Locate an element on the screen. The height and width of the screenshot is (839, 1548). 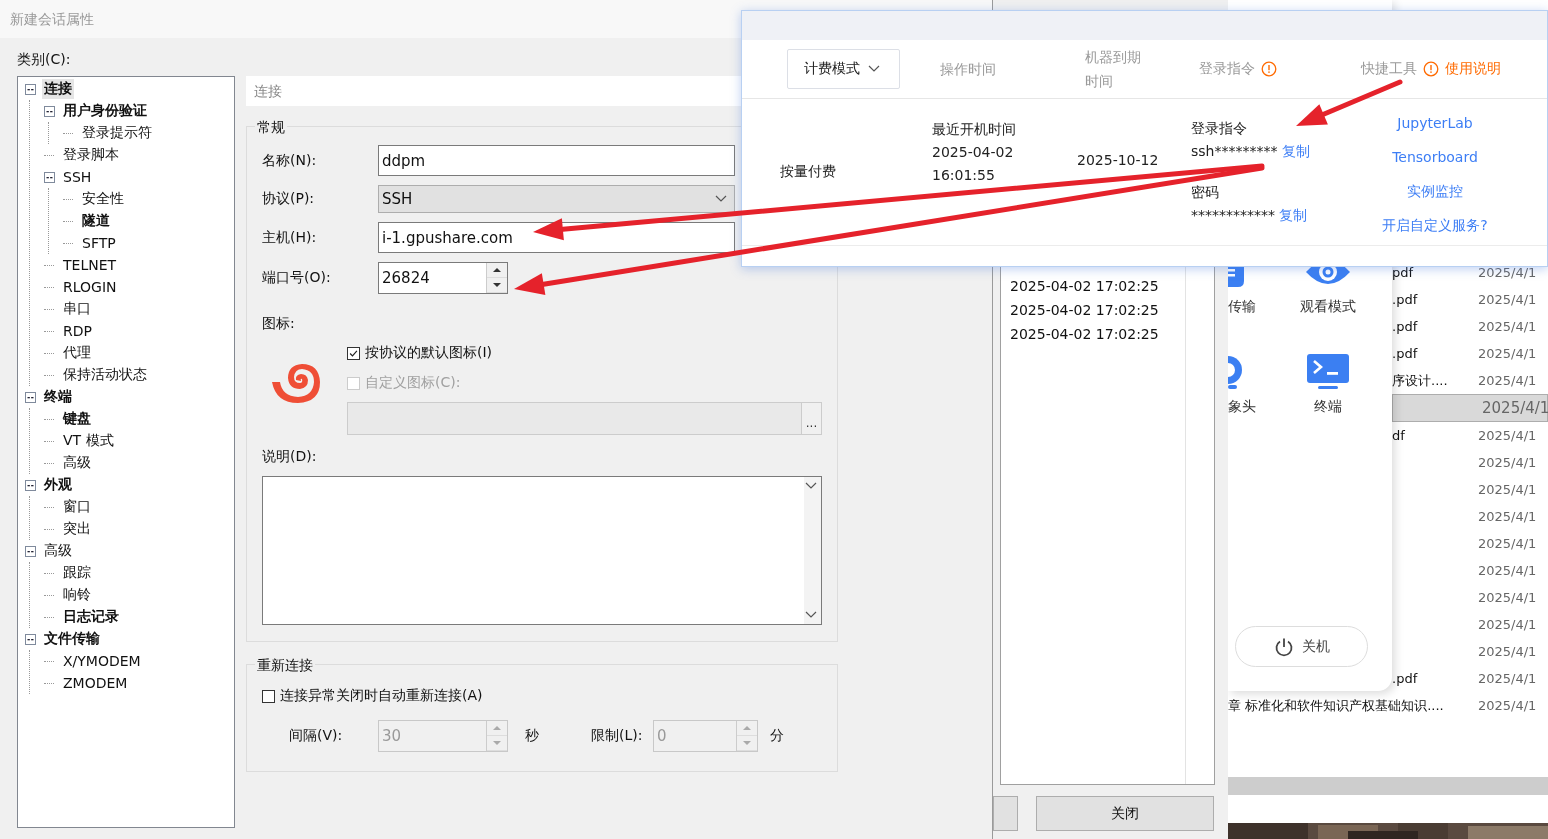
file-row: df 2025/4/1 is located at coordinates (1470, 435).